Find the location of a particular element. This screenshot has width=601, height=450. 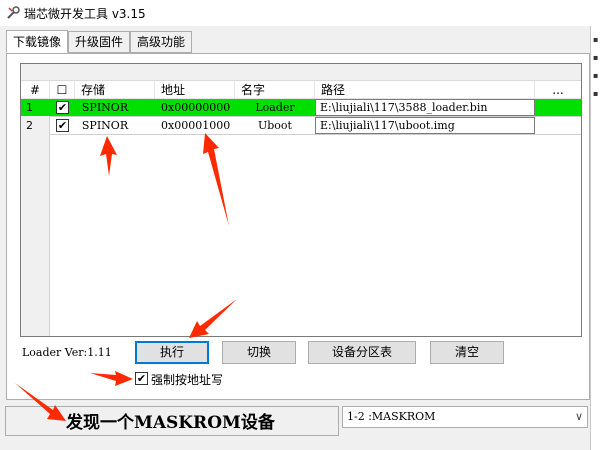

device-partition-table-button: 设备分区表 is located at coordinates (362, 352).